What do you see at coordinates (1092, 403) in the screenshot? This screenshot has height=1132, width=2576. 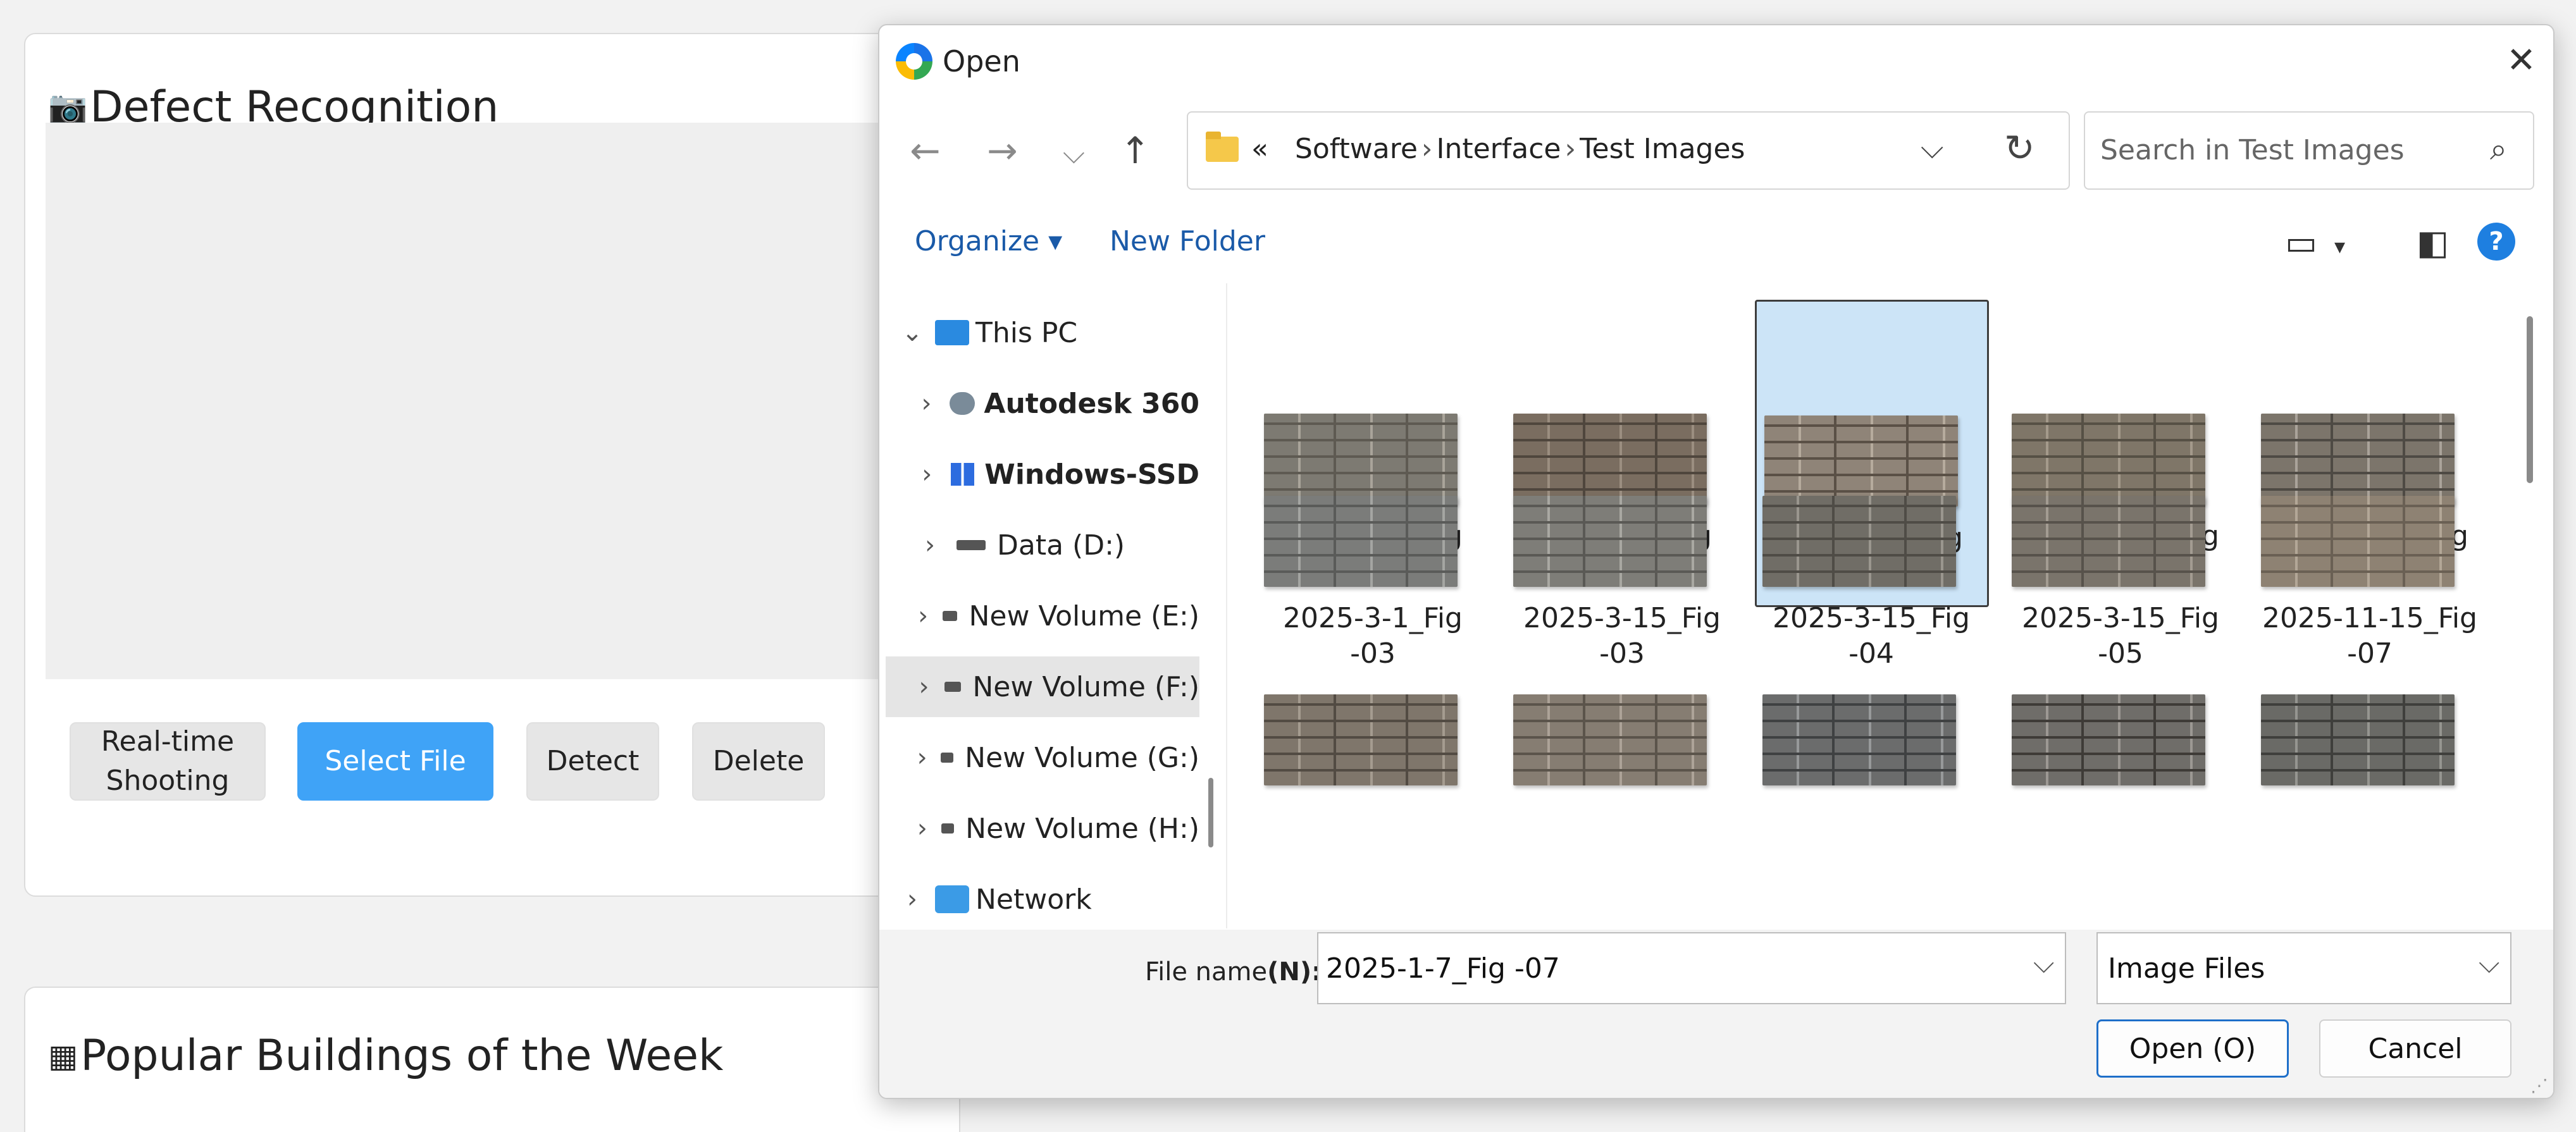 I see `tree-item-label: Autodesk 360` at bounding box center [1092, 403].